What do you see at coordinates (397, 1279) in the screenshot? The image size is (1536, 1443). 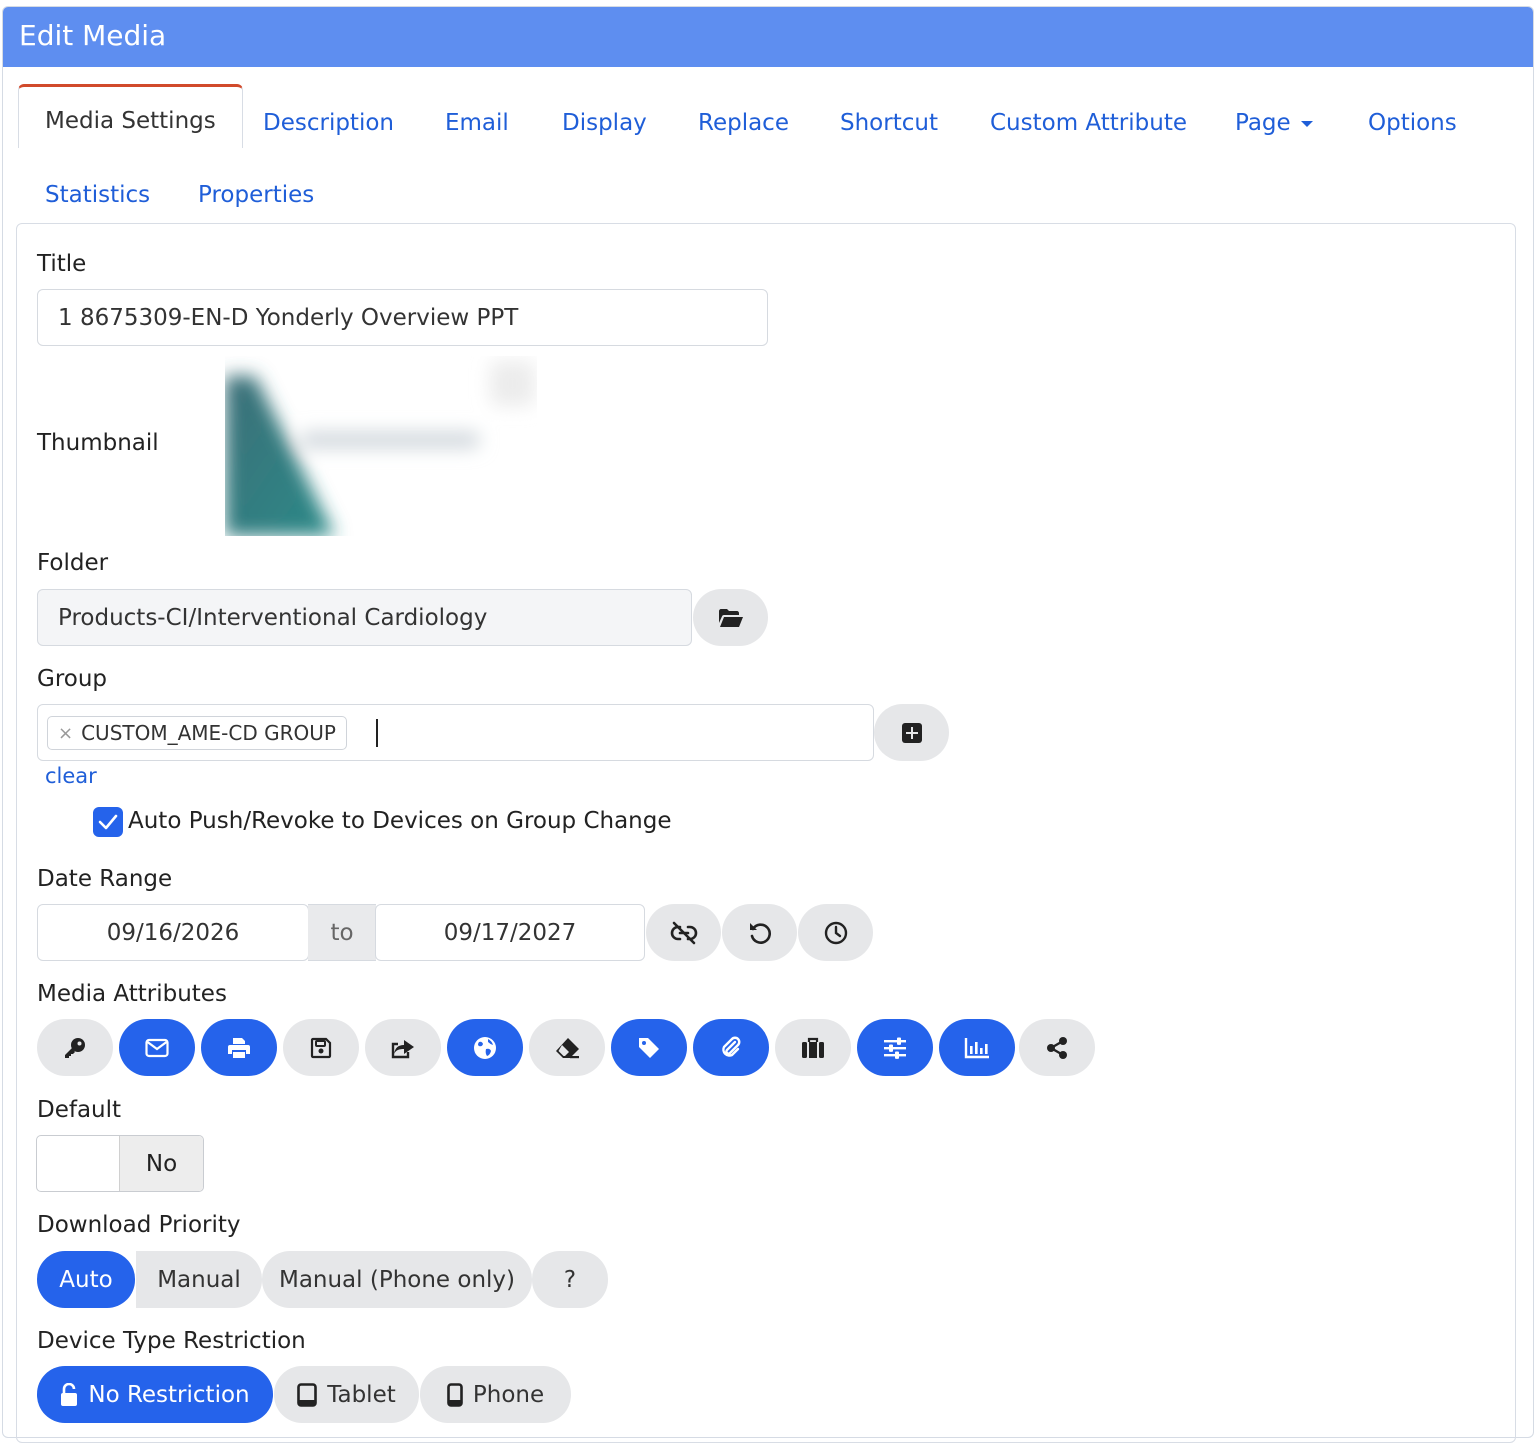 I see `priority-manual-phone-option: Manual (Phone only)` at bounding box center [397, 1279].